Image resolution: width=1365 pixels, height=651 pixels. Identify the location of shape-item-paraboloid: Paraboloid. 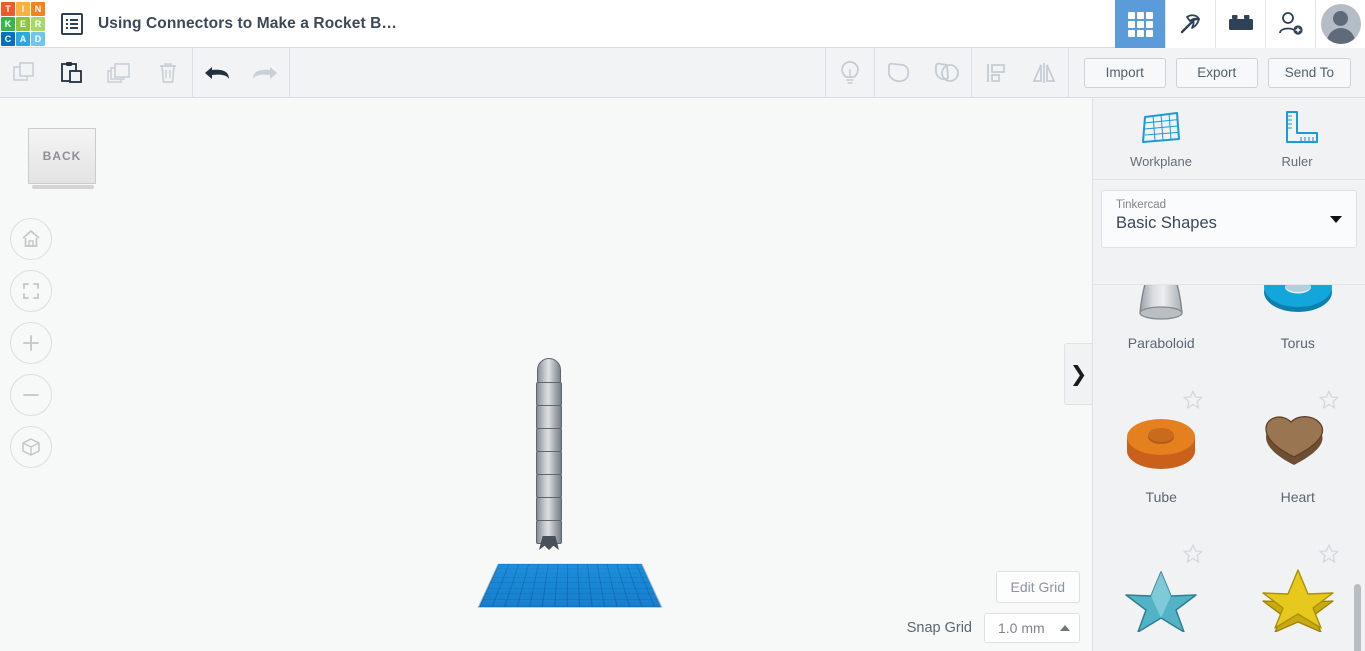
(1161, 334).